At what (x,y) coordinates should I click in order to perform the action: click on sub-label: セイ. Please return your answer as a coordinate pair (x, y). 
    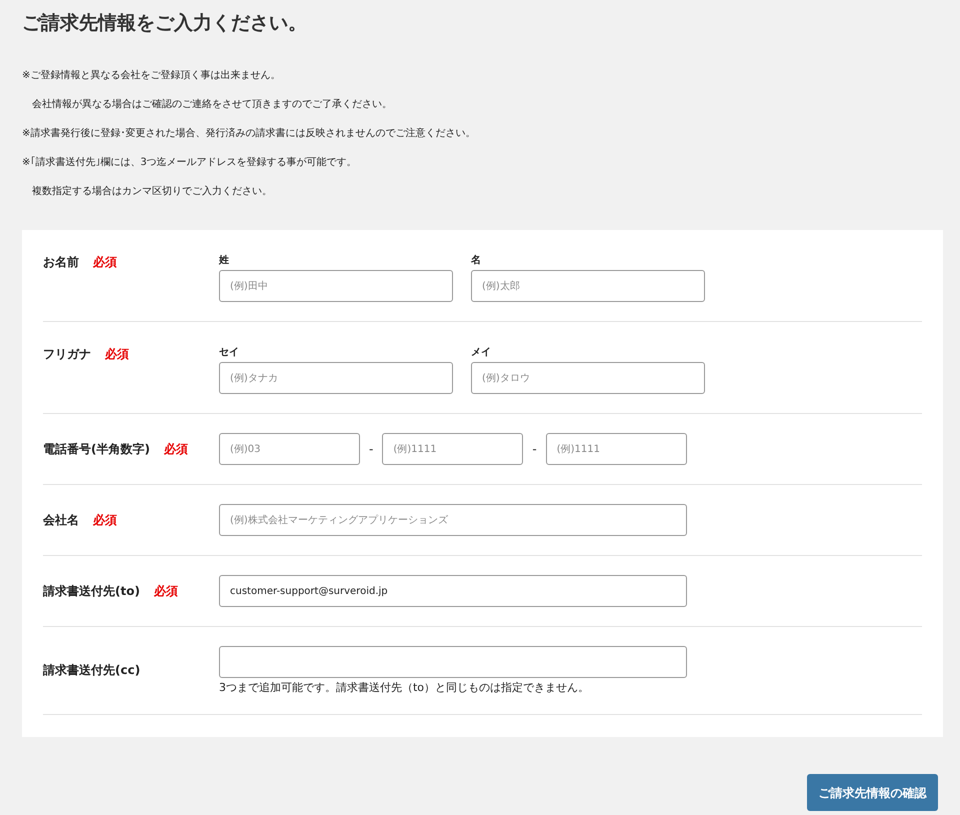
    Looking at the image, I should click on (229, 353).